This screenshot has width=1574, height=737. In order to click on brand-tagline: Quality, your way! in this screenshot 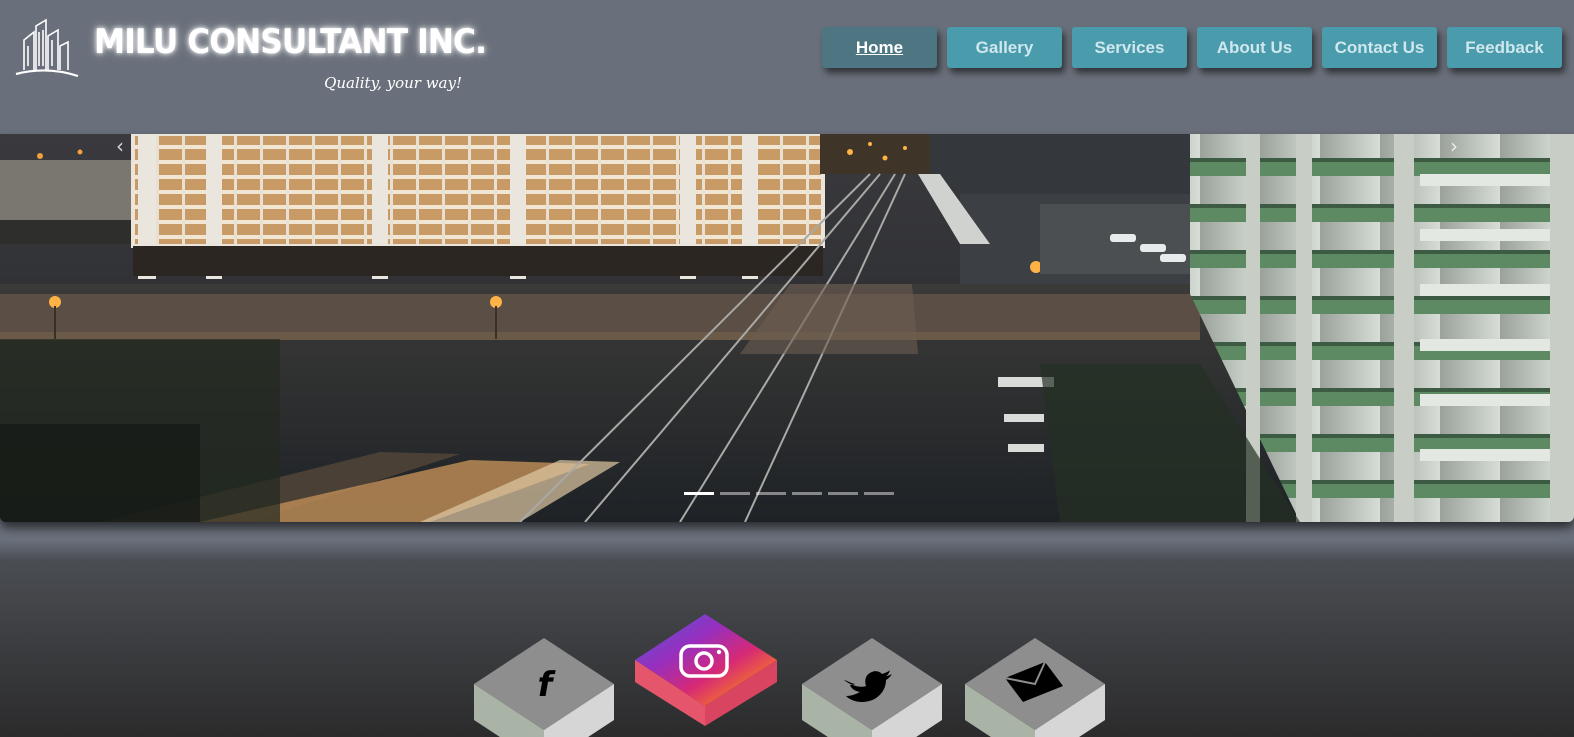, I will do `click(393, 83)`.